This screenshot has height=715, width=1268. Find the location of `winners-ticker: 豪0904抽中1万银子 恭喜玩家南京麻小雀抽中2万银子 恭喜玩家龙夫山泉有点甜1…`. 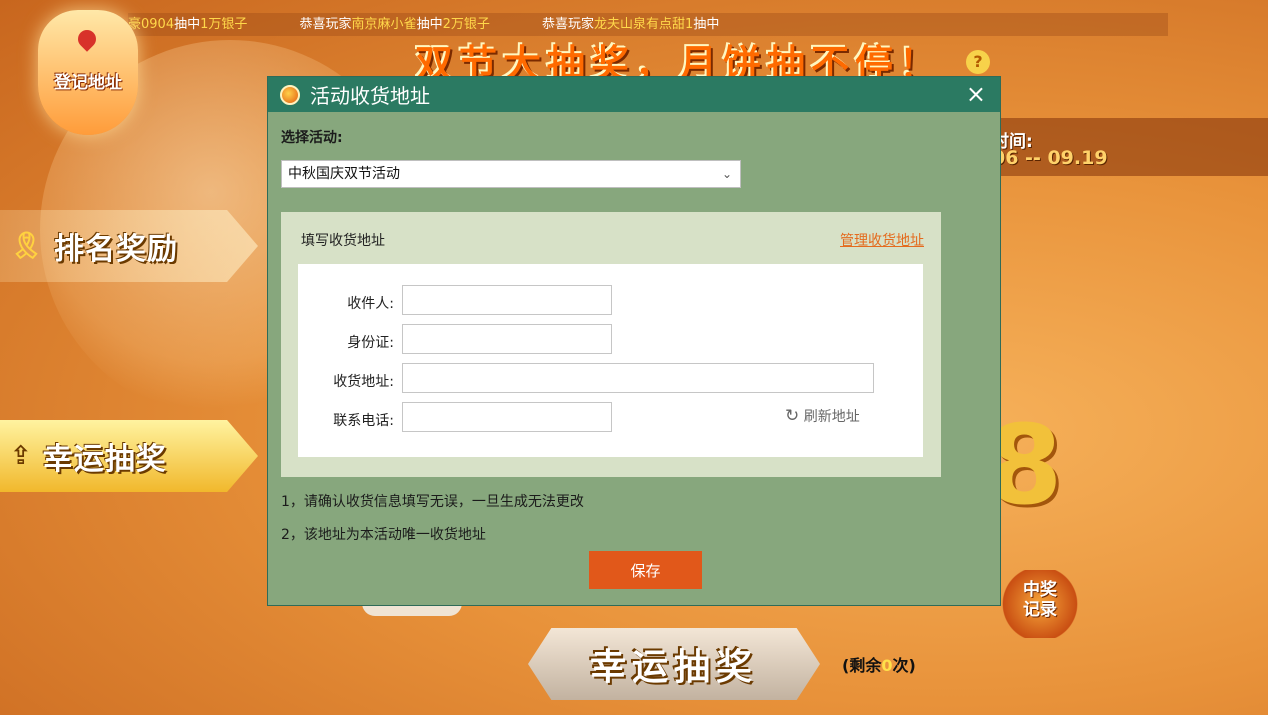

winners-ticker: 豪0904抽中1万银子 恭喜玩家南京麻小雀抽中2万银子 恭喜玩家龙夫山泉有点甜1… is located at coordinates (648, 24).